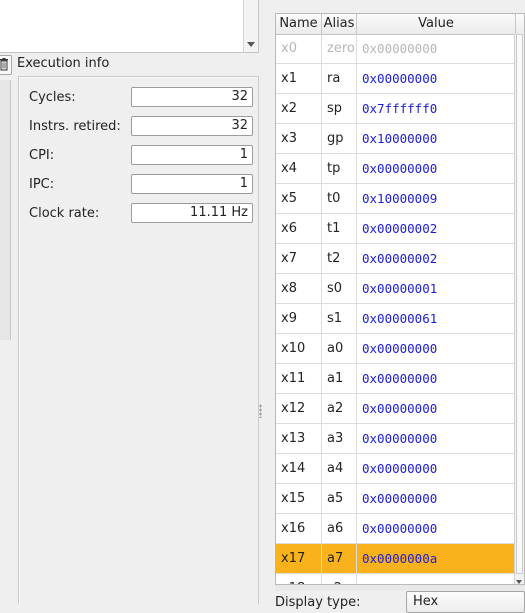  I want to click on register-value-cell: 0x10000000, so click(436, 138).